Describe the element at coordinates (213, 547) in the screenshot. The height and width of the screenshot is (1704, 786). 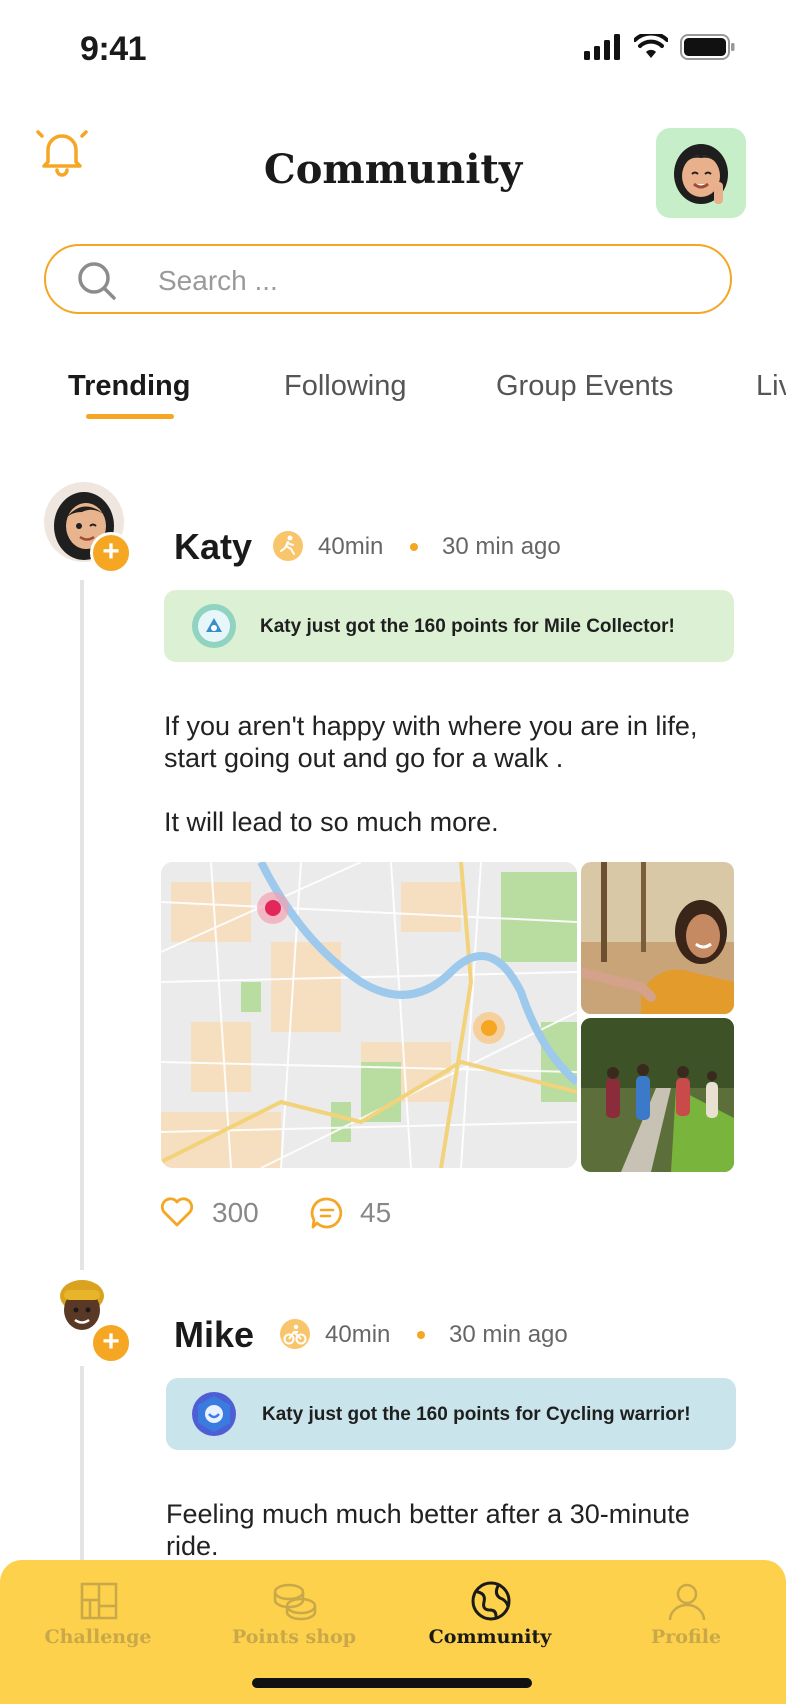
I see `post-author-name: Katy` at that location.